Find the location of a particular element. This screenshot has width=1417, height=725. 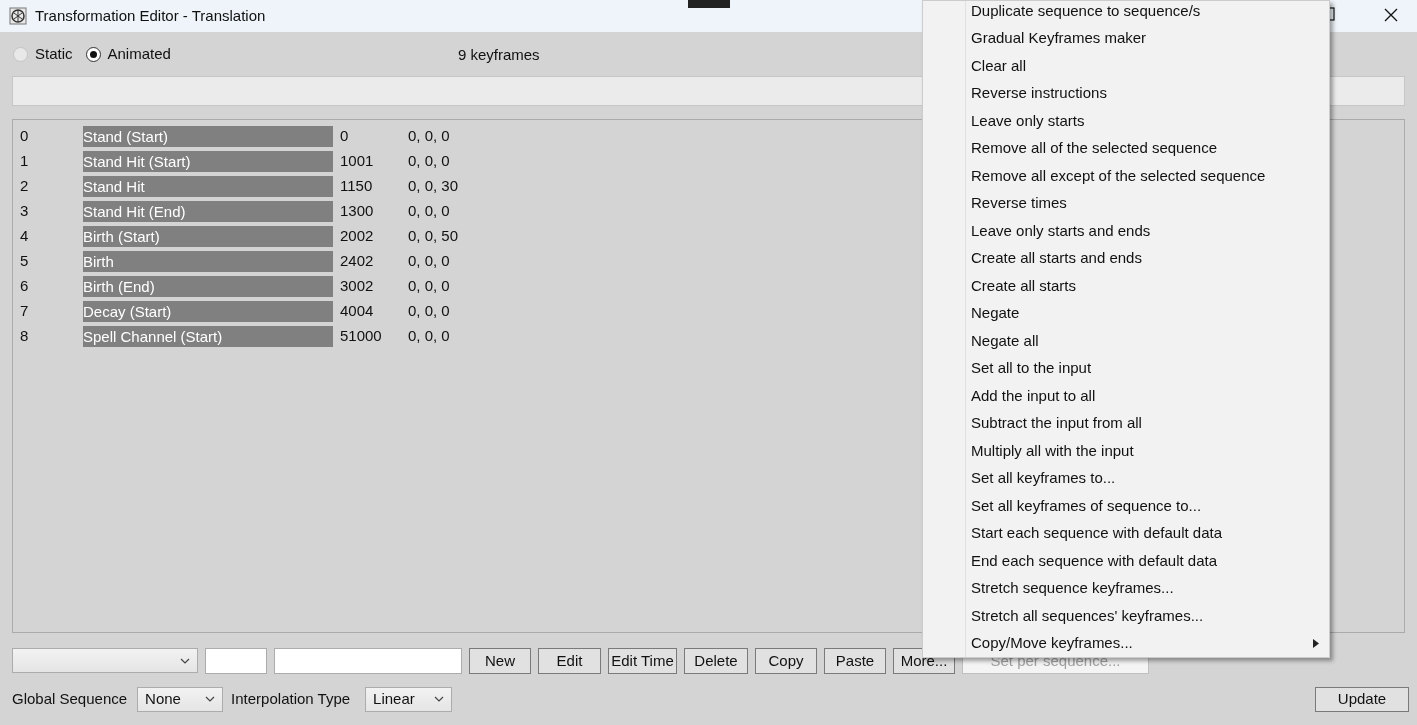

time-cell-text: 3002 is located at coordinates (357, 286).